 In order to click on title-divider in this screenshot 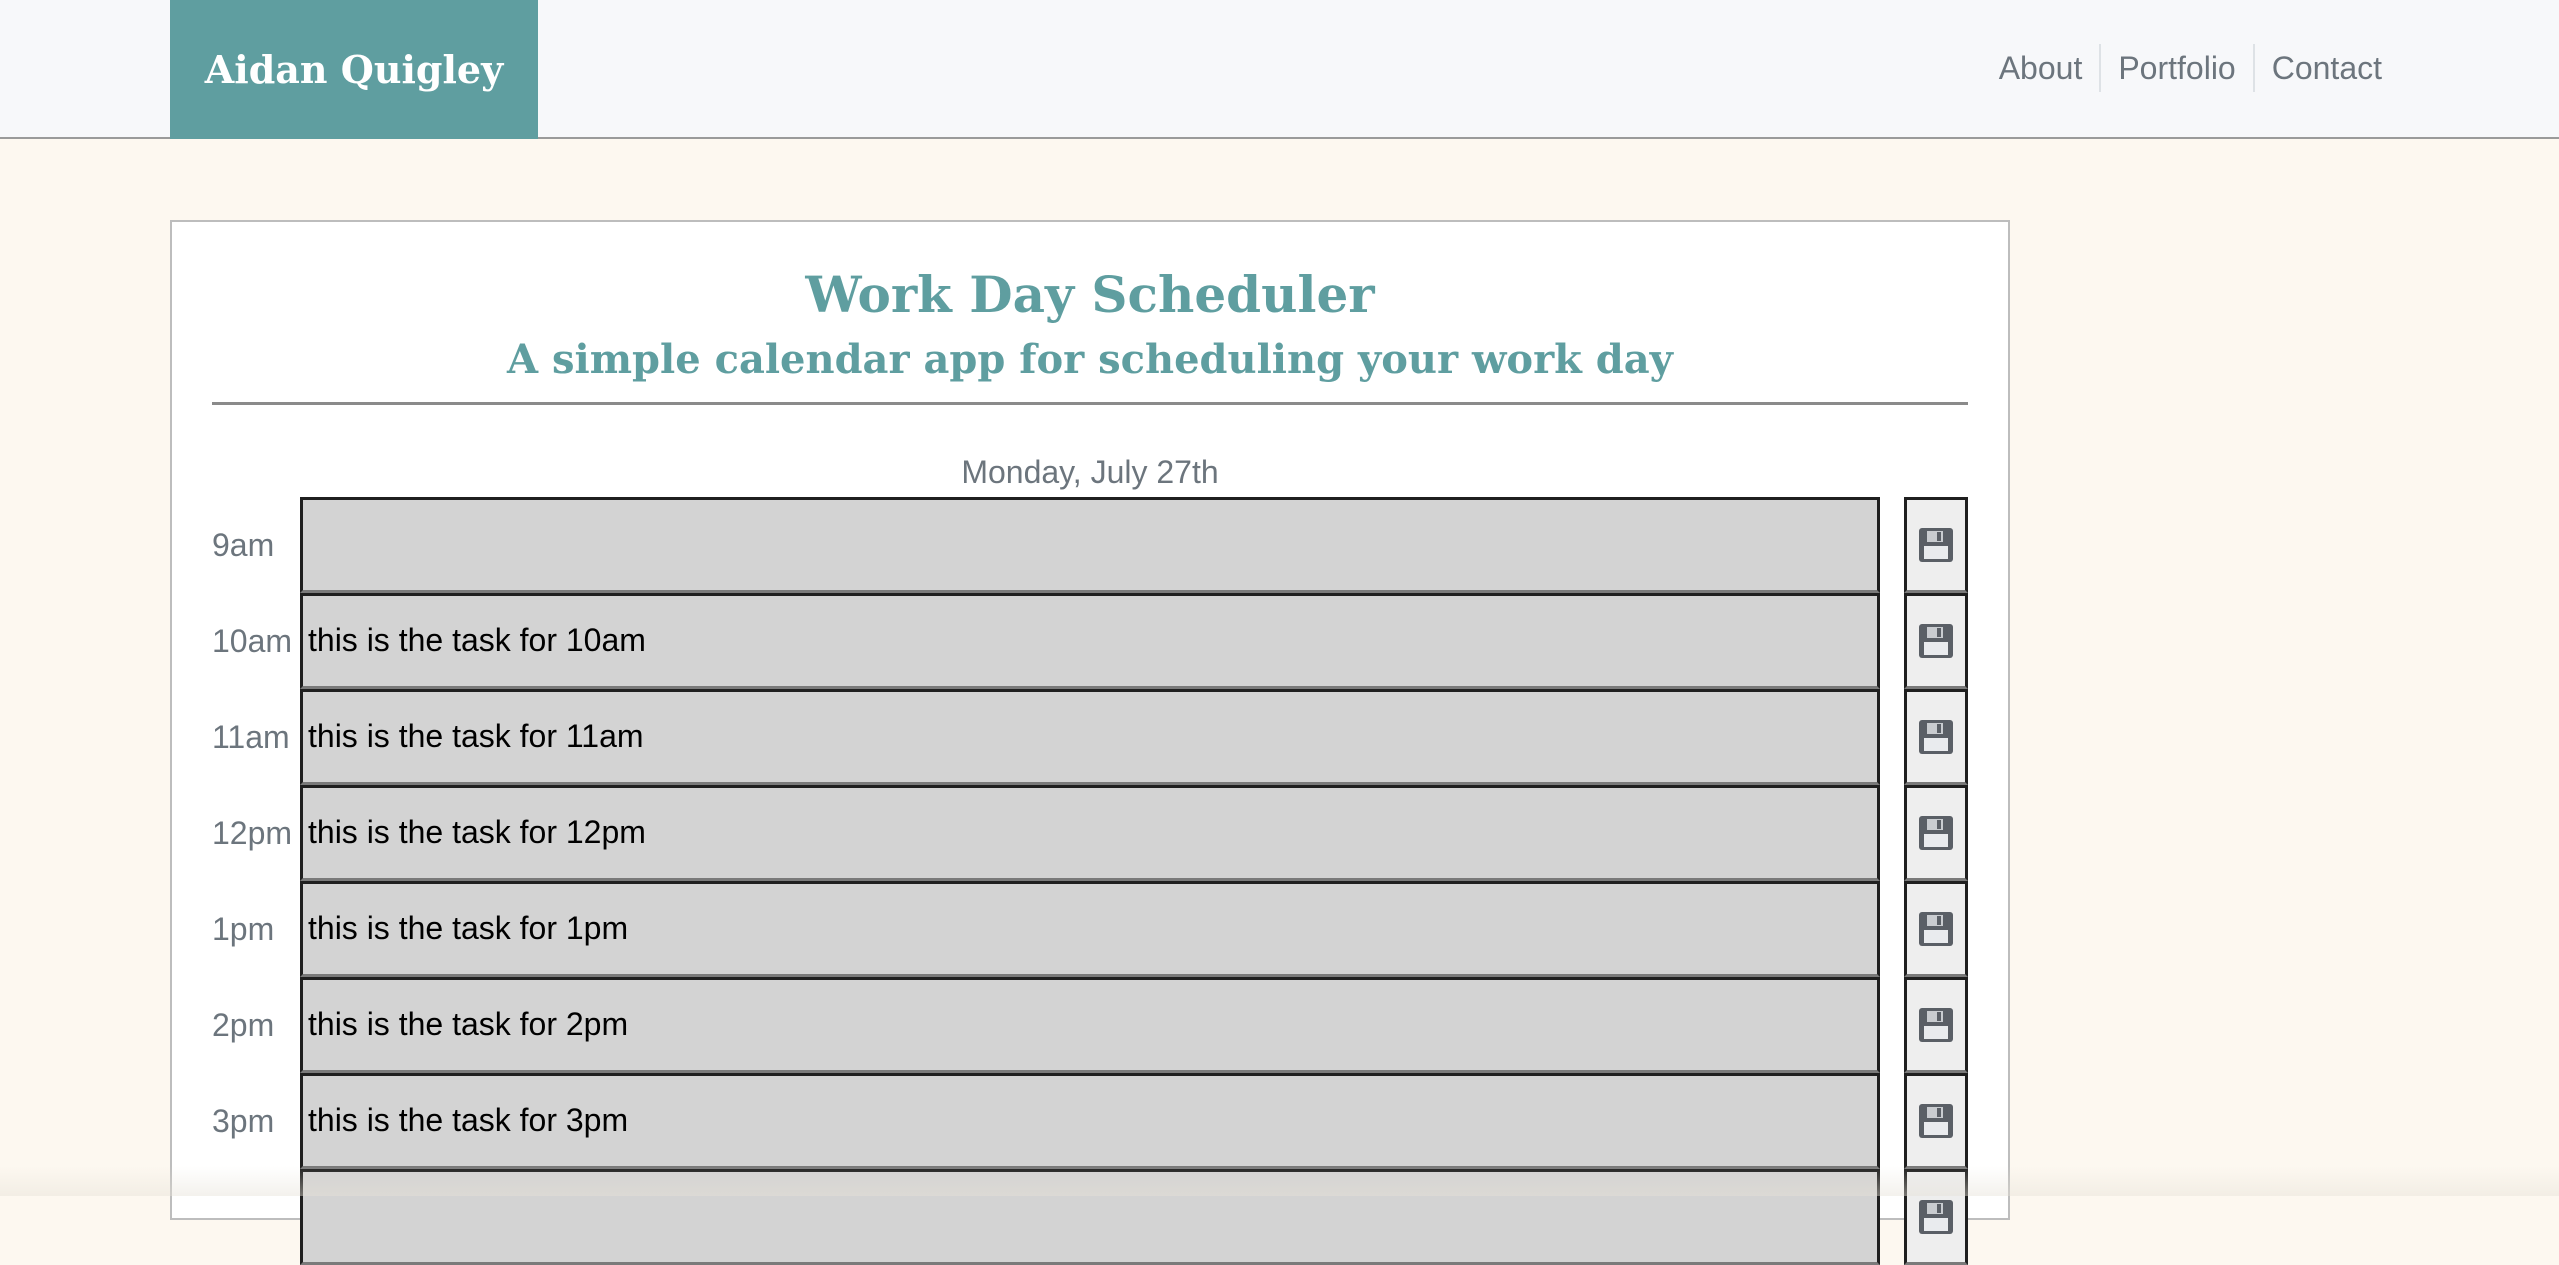, I will do `click(1090, 403)`.